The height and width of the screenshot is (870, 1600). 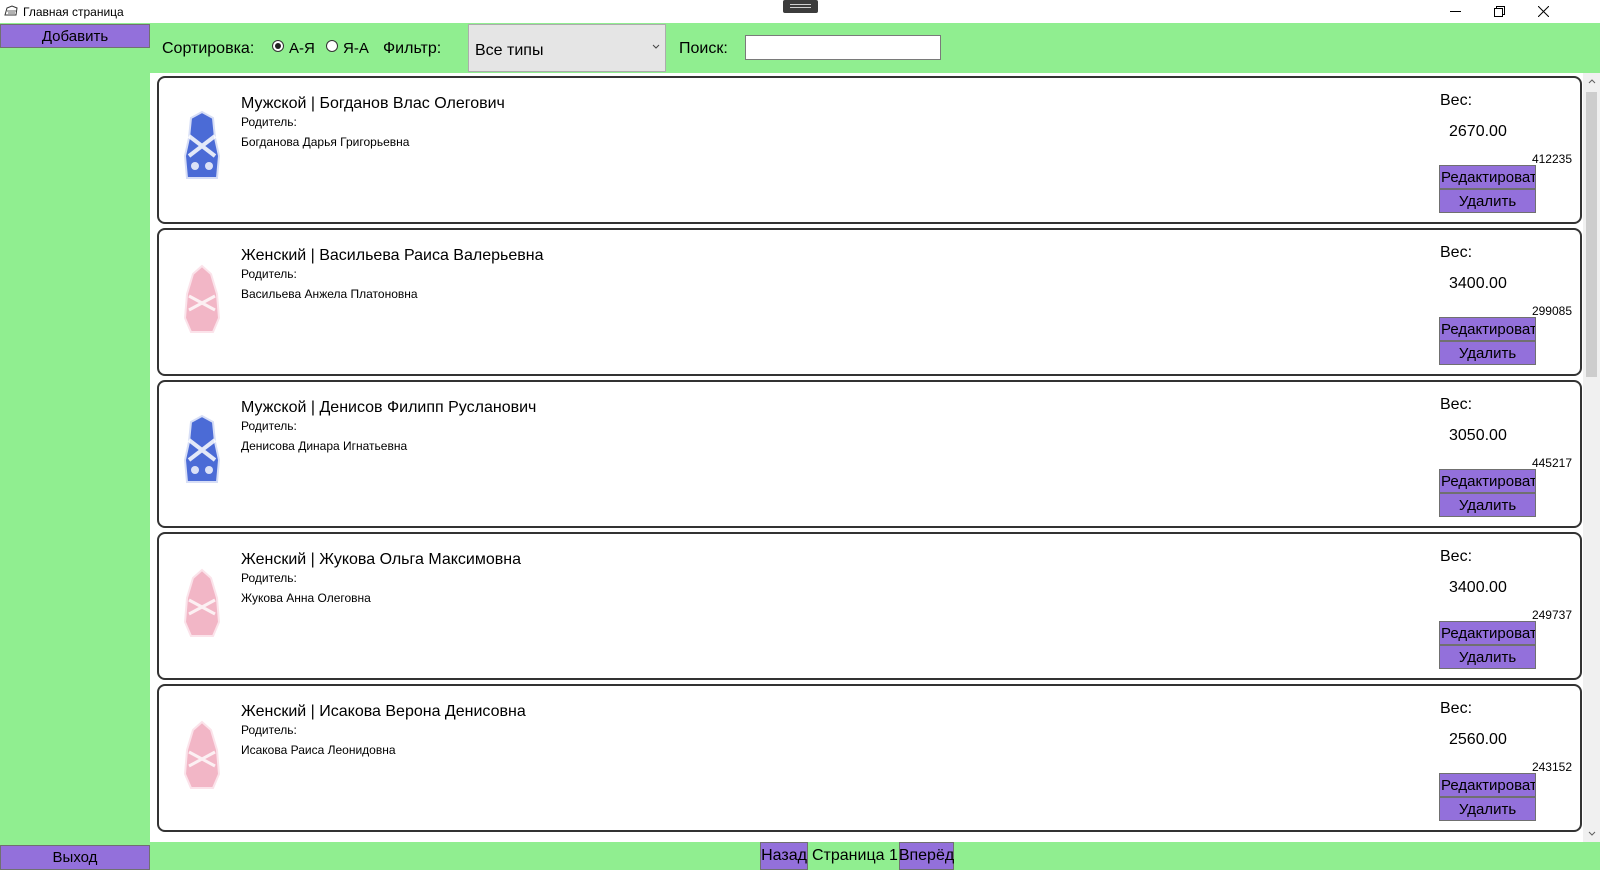 What do you see at coordinates (329, 294) in the screenshot?
I see `parent-name: Васильева Анжела Платоновна` at bounding box center [329, 294].